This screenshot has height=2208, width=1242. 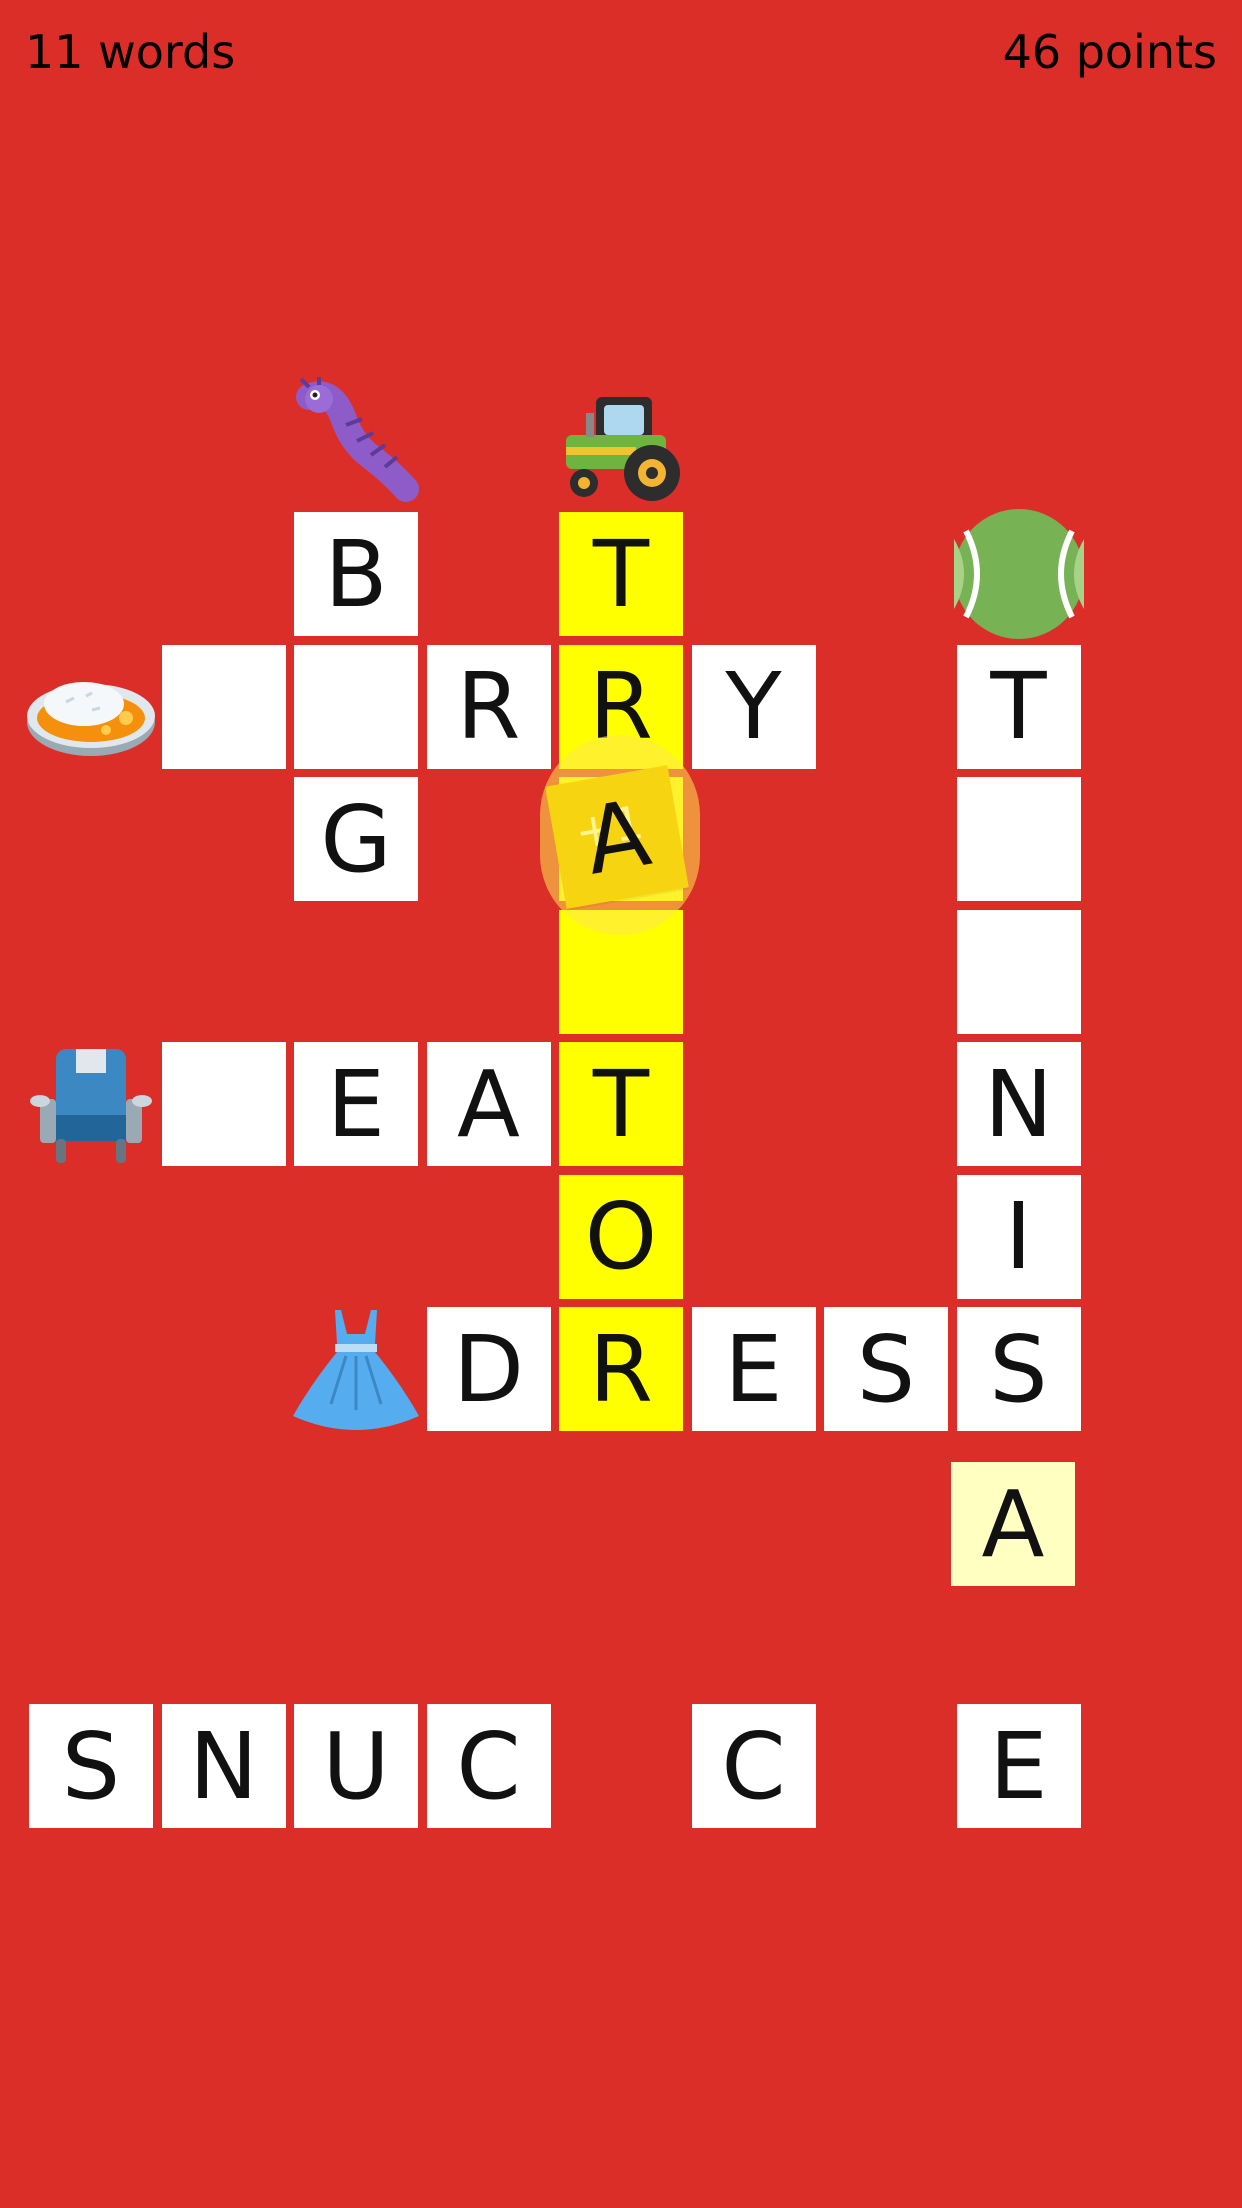 What do you see at coordinates (223, 1766) in the screenshot?
I see `tray-letter-tile: N` at bounding box center [223, 1766].